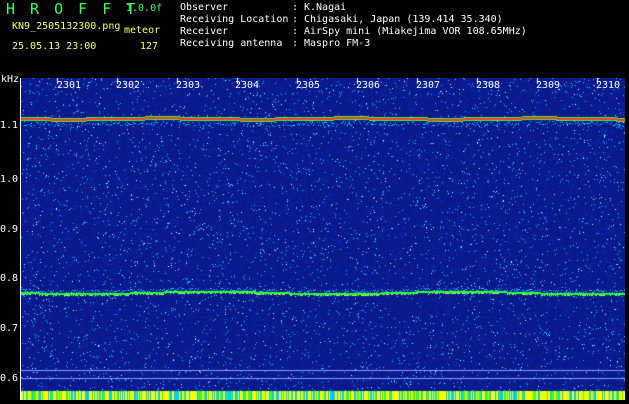 The image size is (629, 404). I want to click on info-row-observer: Observer : K.Nagai, so click(353, 8).